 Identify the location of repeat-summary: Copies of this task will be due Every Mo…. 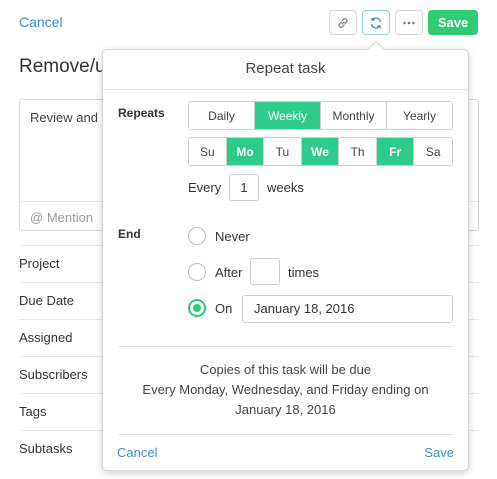
(285, 390).